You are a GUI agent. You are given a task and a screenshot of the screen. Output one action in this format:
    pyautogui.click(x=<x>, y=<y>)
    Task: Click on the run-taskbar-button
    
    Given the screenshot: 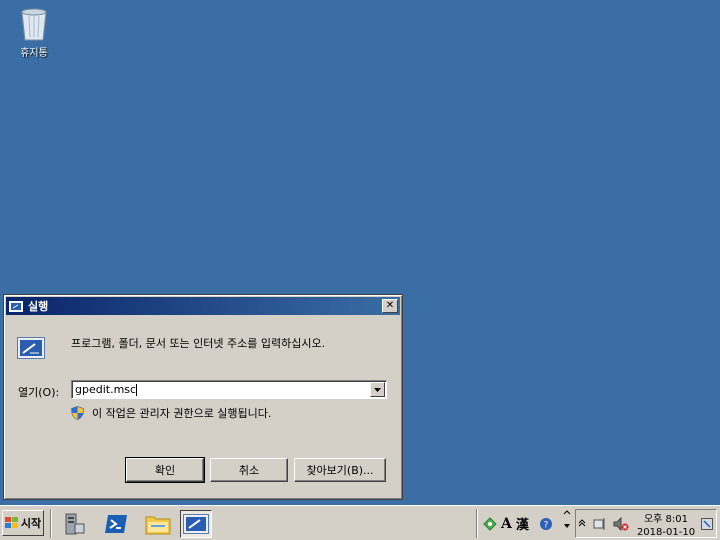 What is the action you would take?
    pyautogui.click(x=196, y=524)
    